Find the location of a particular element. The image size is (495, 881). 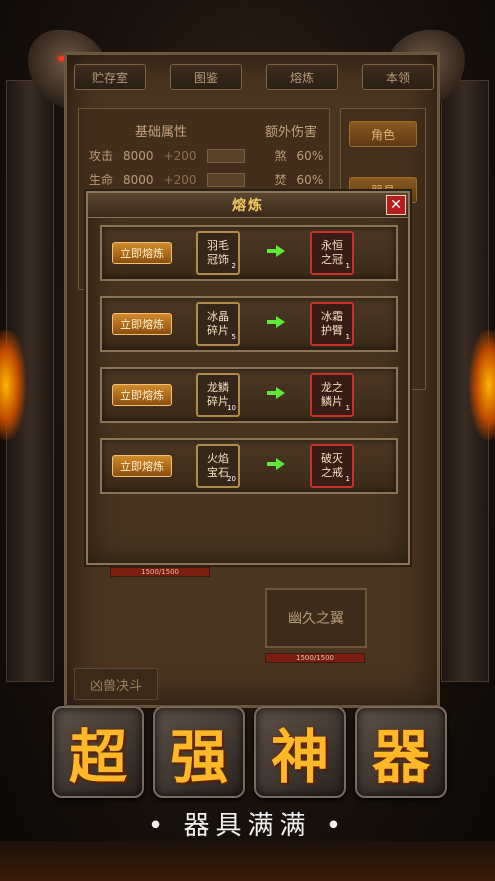

left-fire-glow is located at coordinates (13, 385).